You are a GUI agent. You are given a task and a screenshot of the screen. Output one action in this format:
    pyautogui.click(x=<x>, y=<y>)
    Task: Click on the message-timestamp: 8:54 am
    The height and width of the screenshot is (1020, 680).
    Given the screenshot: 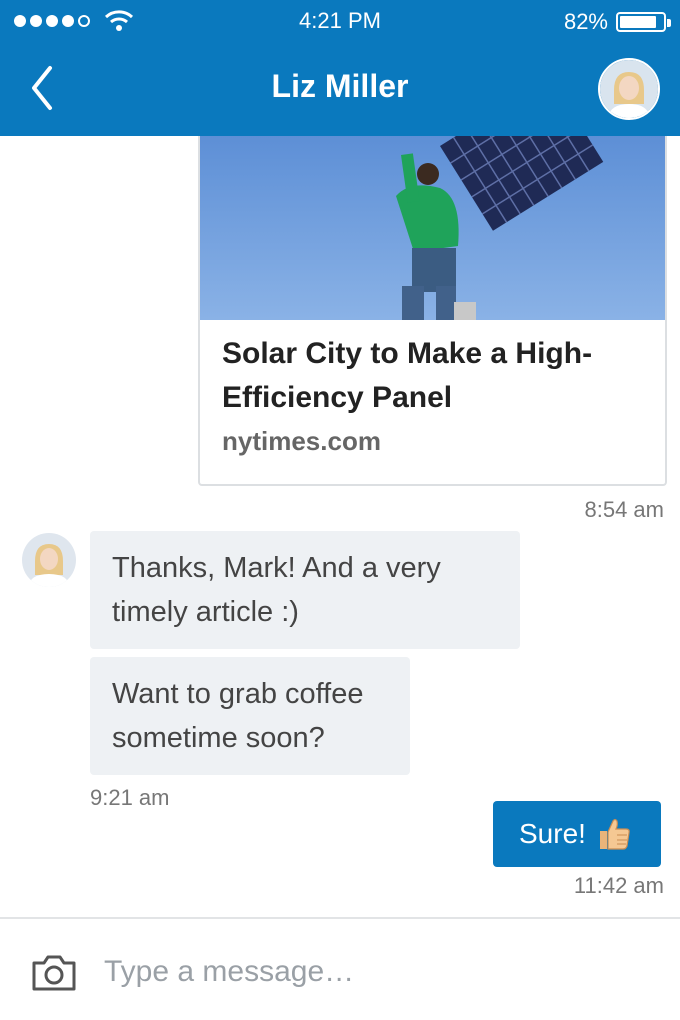 What is the action you would take?
    pyautogui.click(x=624, y=509)
    